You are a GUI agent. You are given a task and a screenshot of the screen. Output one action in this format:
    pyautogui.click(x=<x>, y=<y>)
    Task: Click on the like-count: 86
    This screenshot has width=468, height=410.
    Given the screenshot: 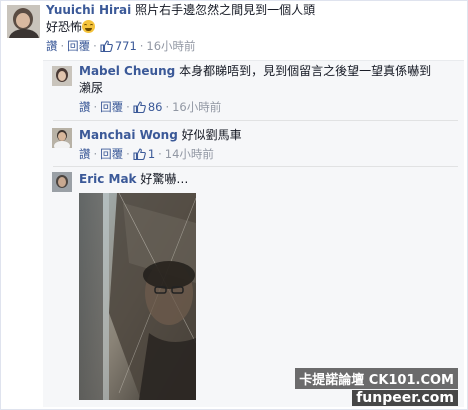 What is the action you would take?
    pyautogui.click(x=155, y=107)
    